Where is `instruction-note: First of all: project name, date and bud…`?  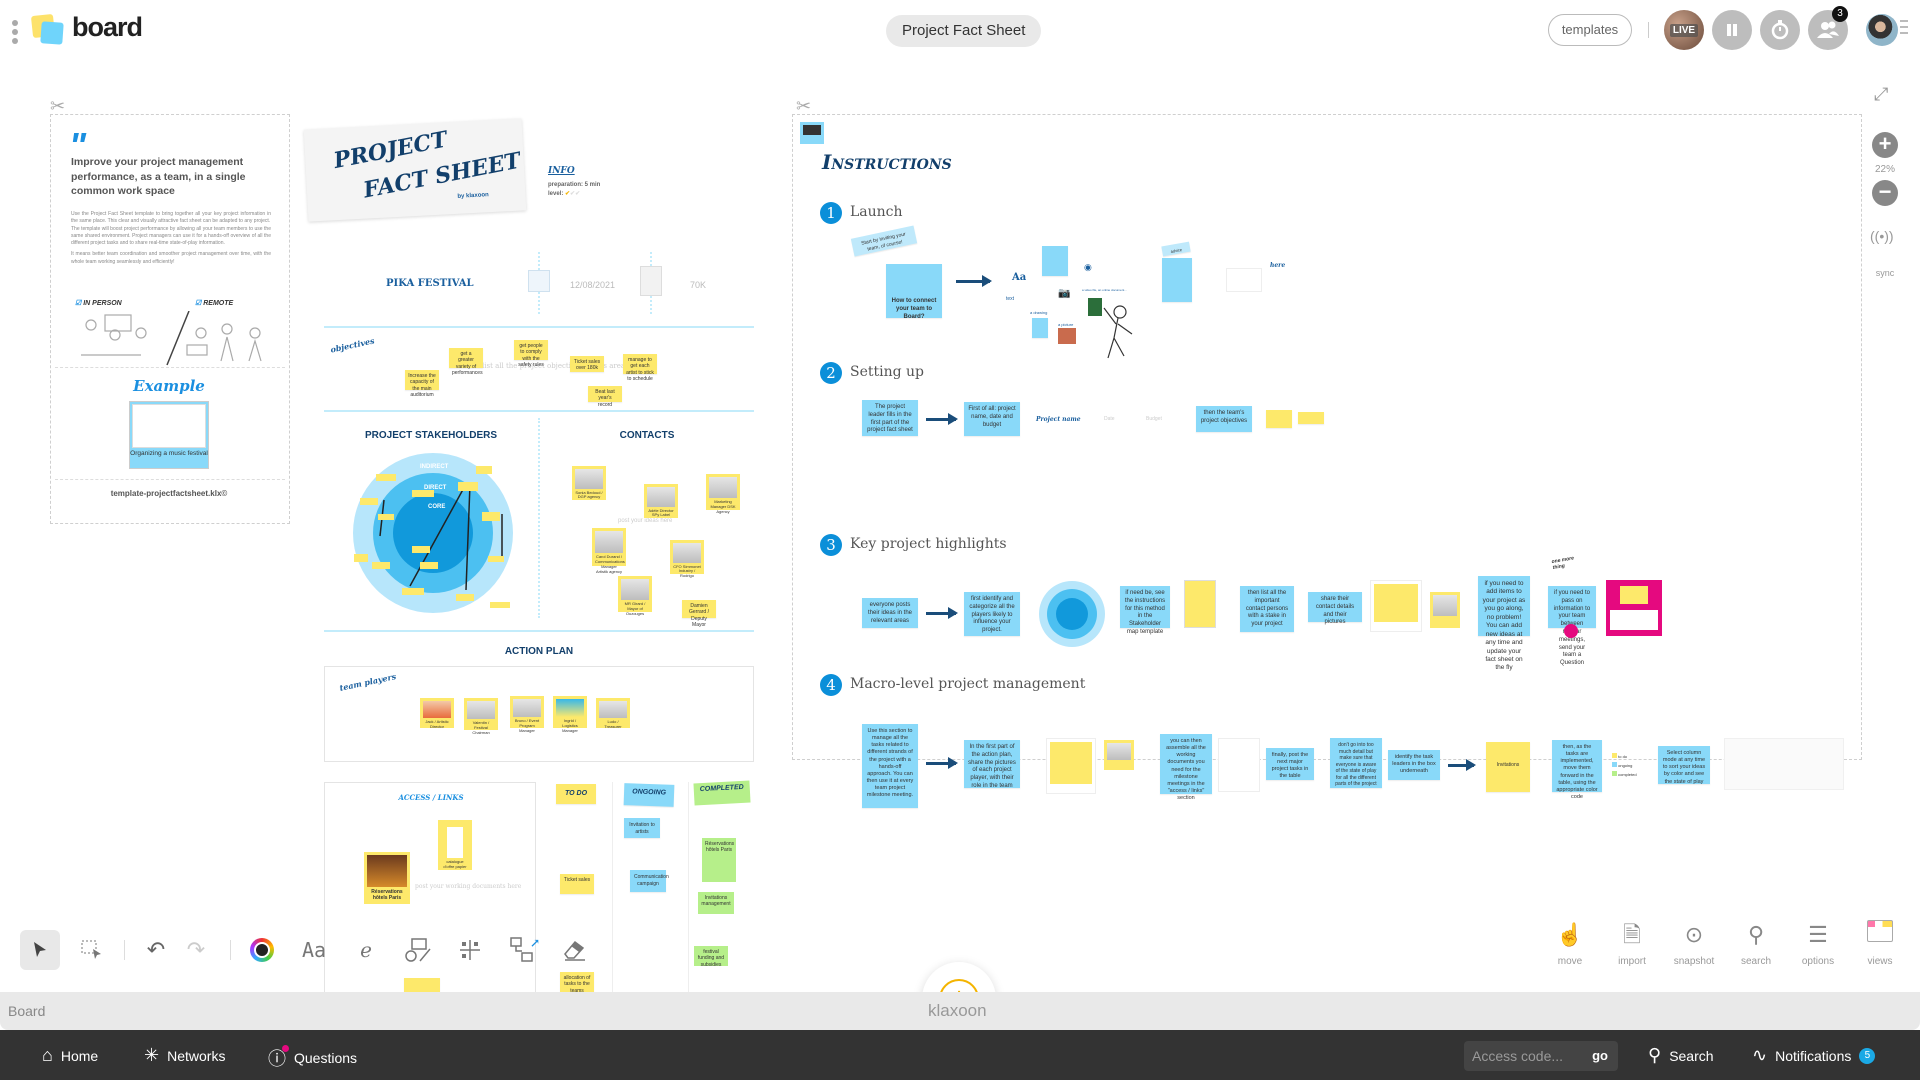 instruction-note: First of all: project name, date and bud… is located at coordinates (992, 419).